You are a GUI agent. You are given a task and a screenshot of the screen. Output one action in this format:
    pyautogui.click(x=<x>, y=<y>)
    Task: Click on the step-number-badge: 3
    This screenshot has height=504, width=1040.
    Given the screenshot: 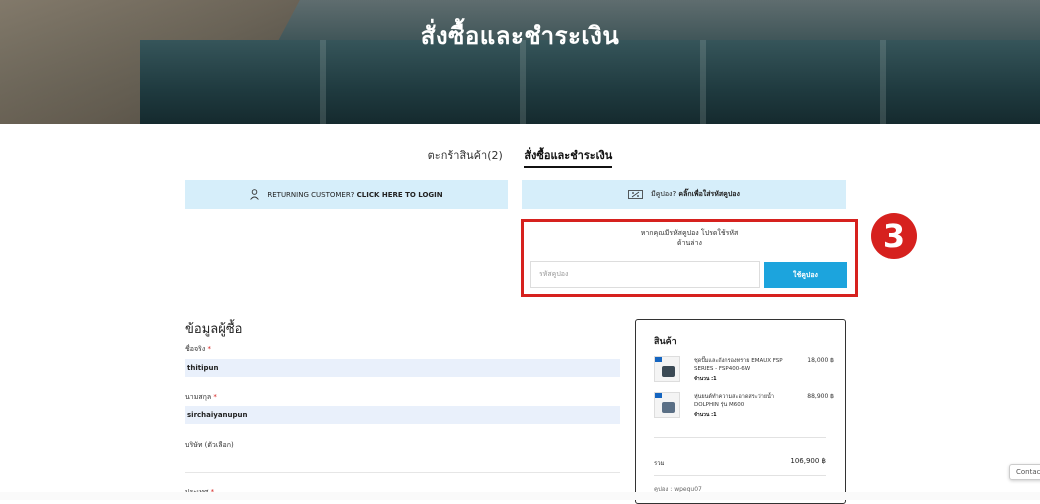 What is the action you would take?
    pyautogui.click(x=894, y=236)
    